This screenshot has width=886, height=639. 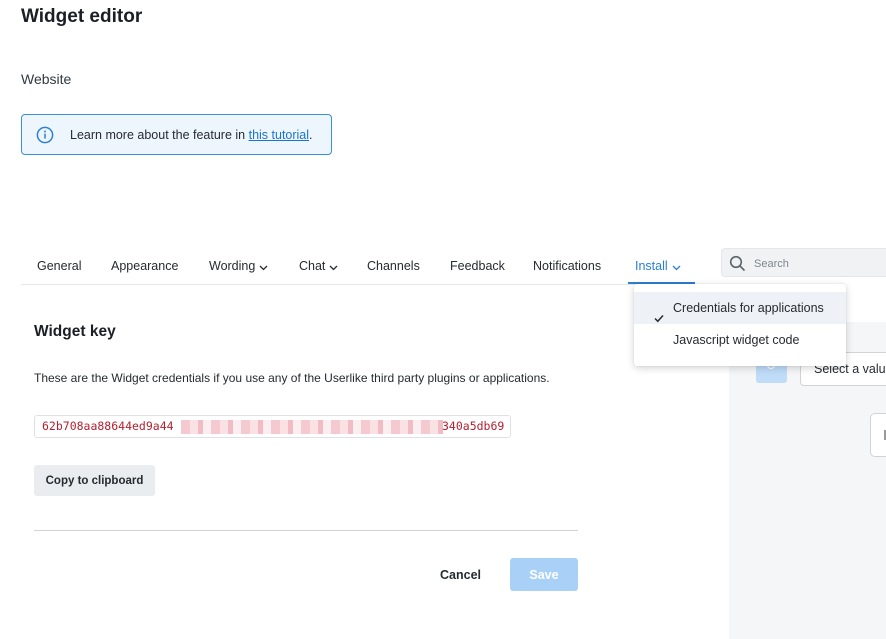 I want to click on page-subtitle: Website, so click(x=46, y=79).